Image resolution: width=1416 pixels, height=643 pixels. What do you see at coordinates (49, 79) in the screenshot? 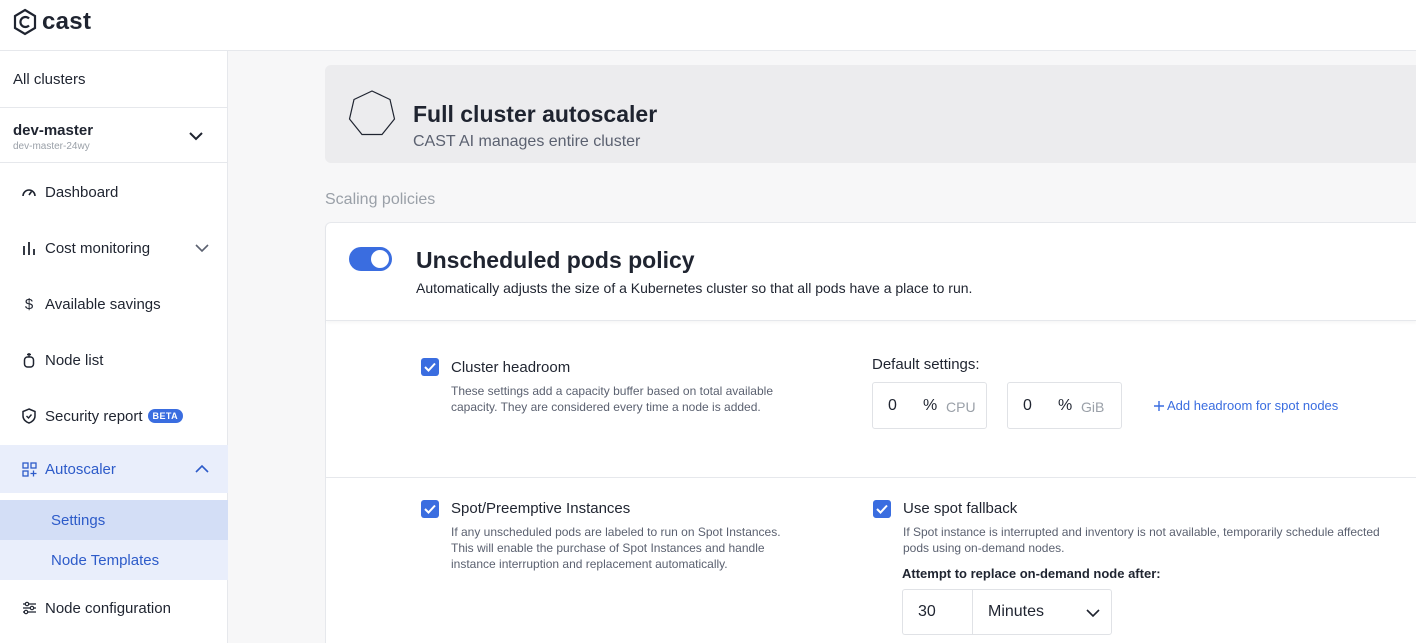
I see `all-clusters-link: All clusters` at bounding box center [49, 79].